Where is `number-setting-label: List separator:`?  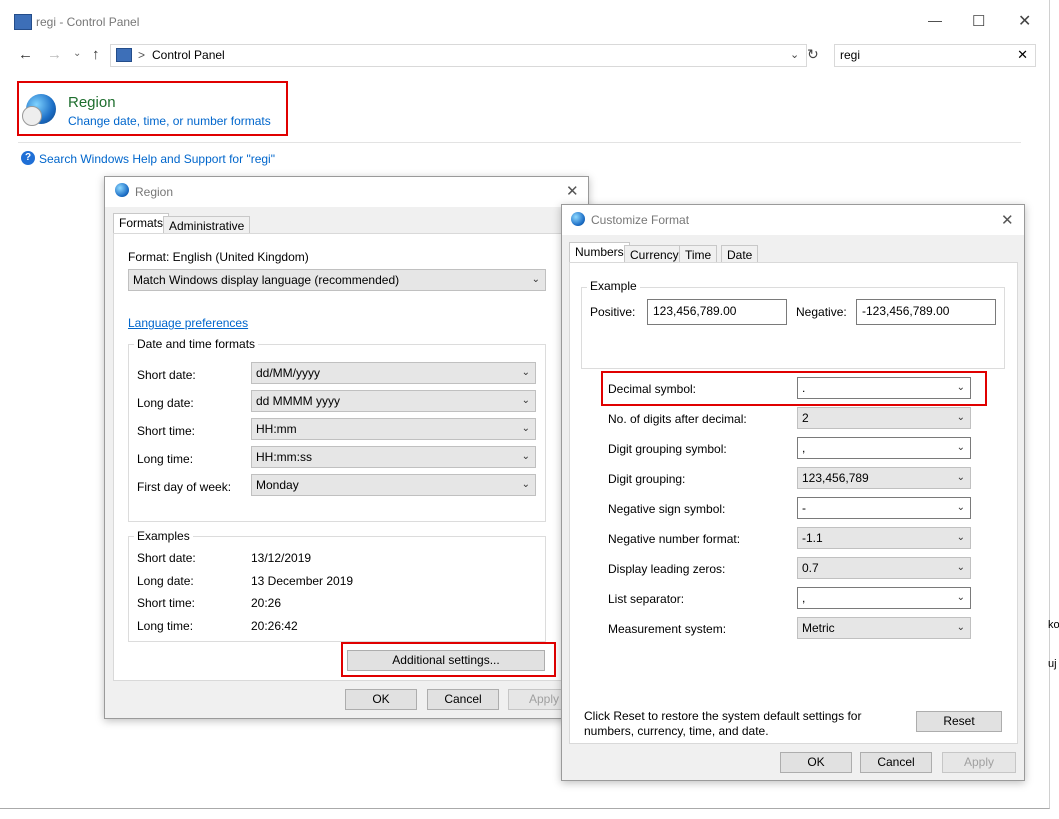
number-setting-label: List separator: is located at coordinates (646, 599).